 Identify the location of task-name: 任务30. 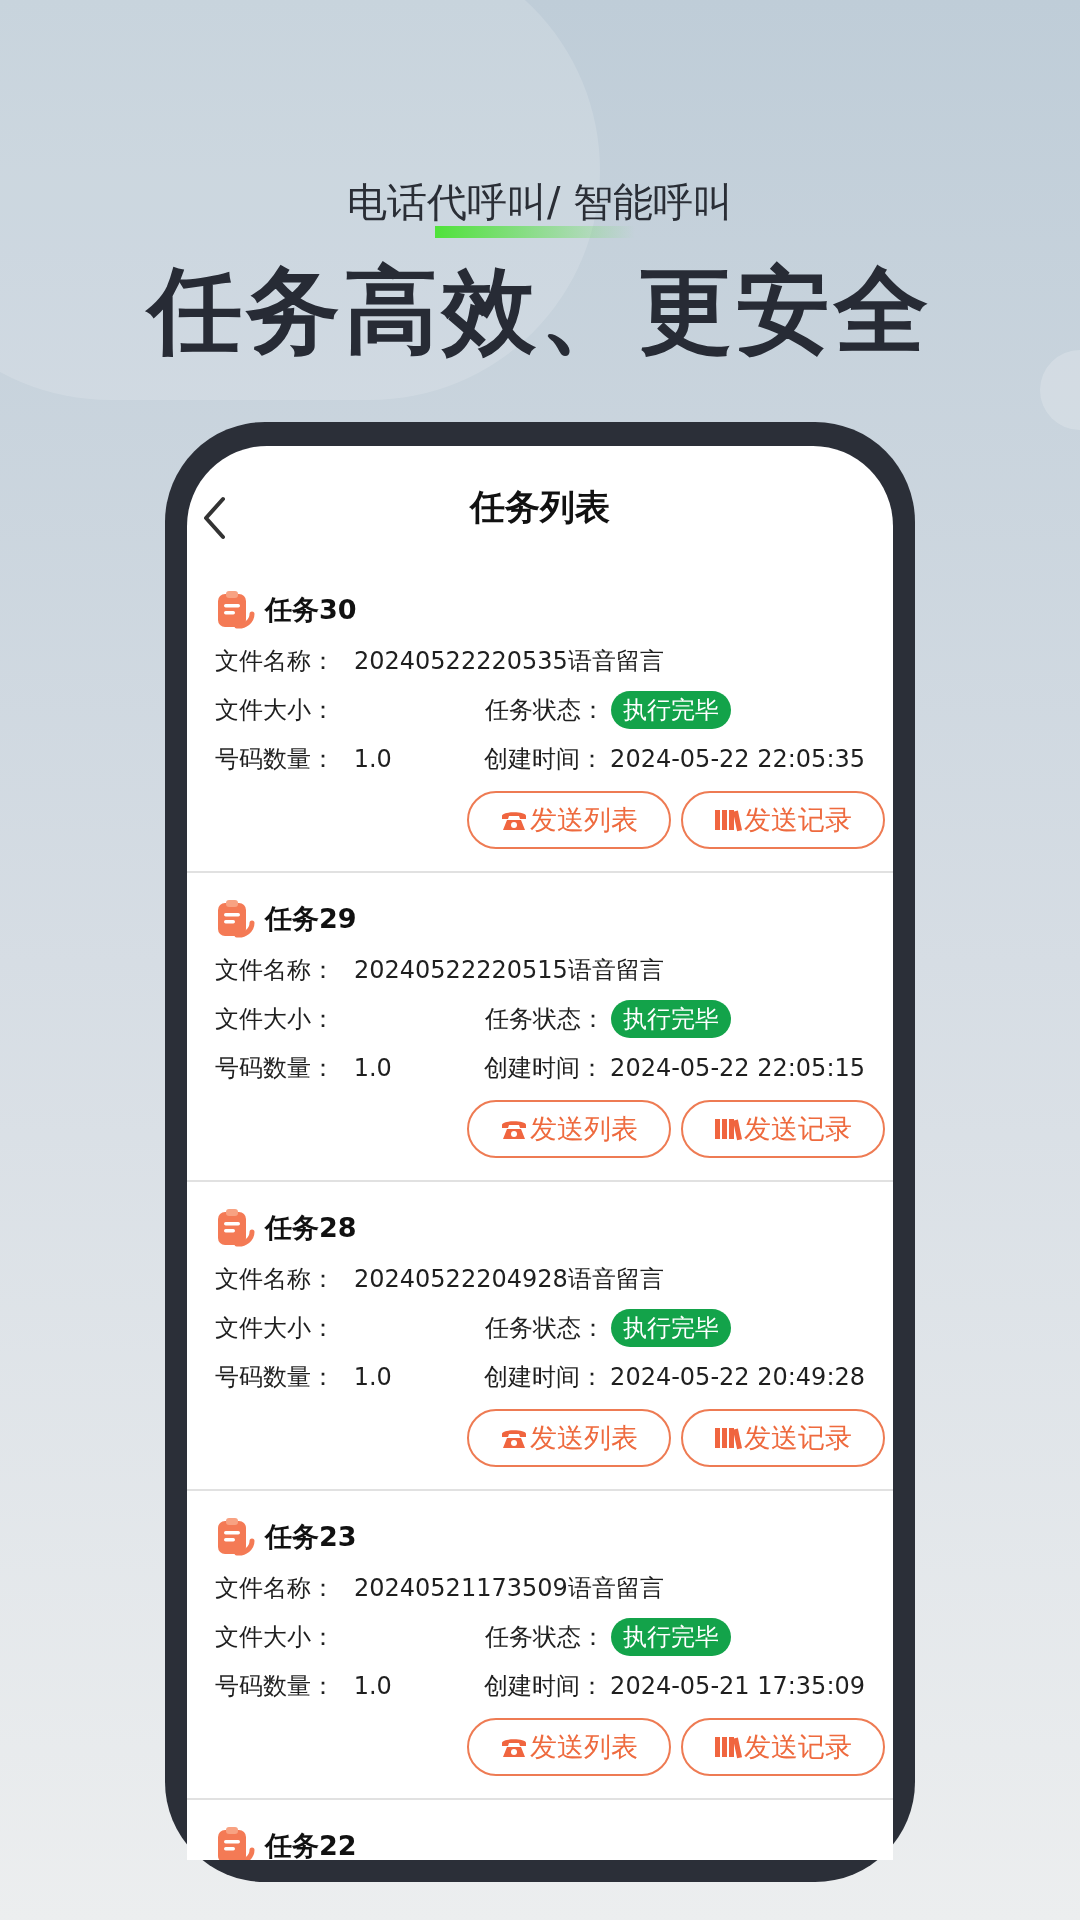
(311, 609).